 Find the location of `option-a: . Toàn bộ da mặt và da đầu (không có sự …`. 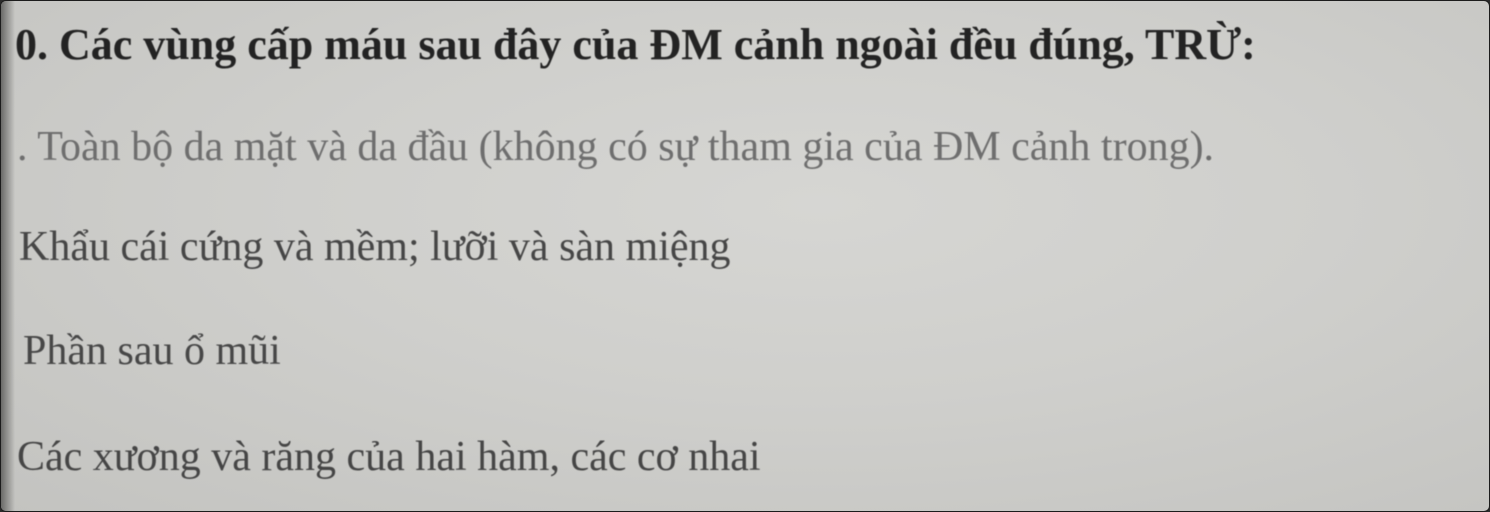

option-a: . Toàn bộ da mặt và da đầu (không có sự … is located at coordinates (616, 147).